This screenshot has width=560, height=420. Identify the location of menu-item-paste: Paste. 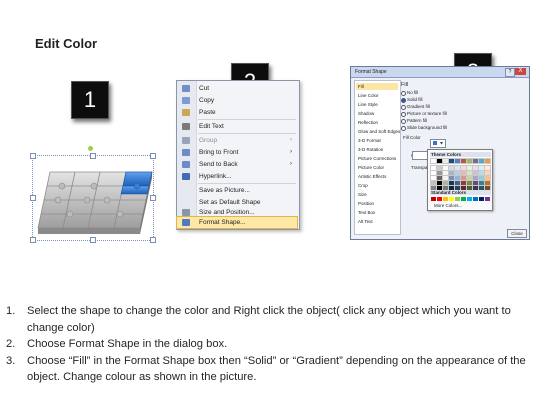
(237, 112).